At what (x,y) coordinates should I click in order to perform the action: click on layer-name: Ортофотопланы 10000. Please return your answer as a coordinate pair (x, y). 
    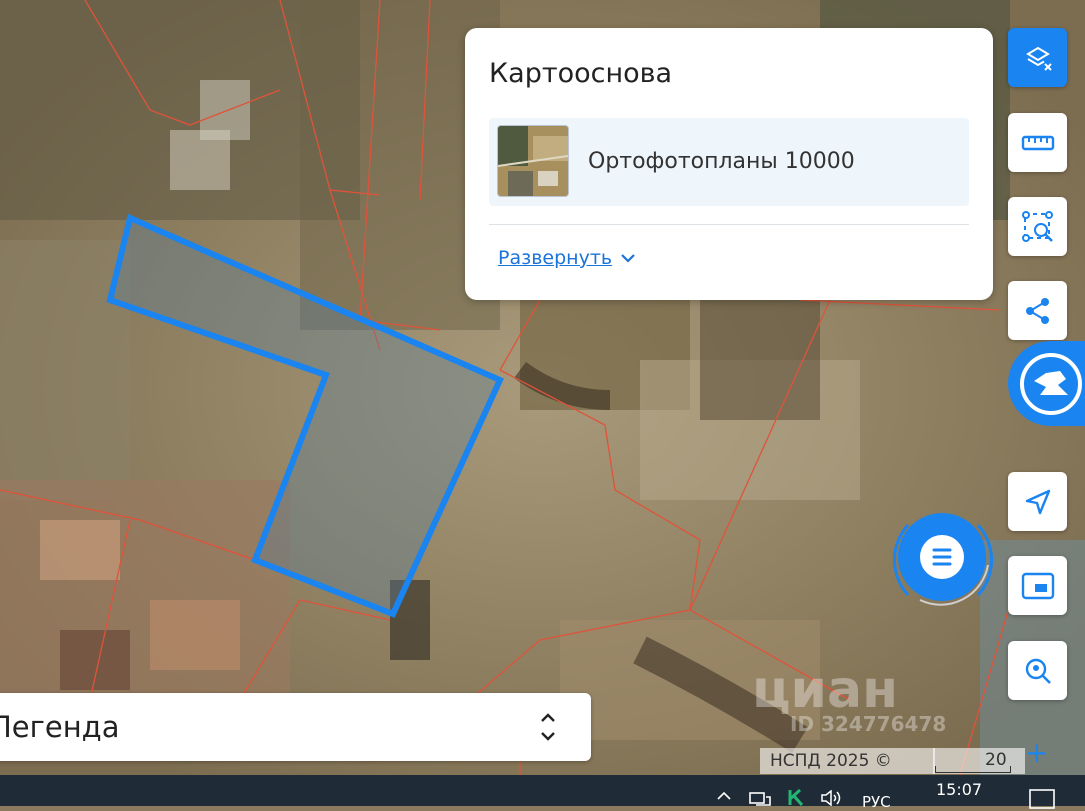
    Looking at the image, I should click on (721, 161).